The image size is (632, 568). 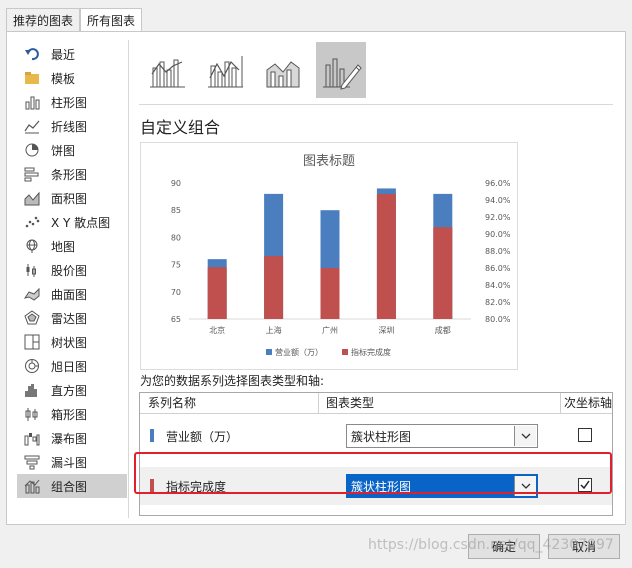 What do you see at coordinates (504, 546) in the screenshot?
I see `ok-button: 确定` at bounding box center [504, 546].